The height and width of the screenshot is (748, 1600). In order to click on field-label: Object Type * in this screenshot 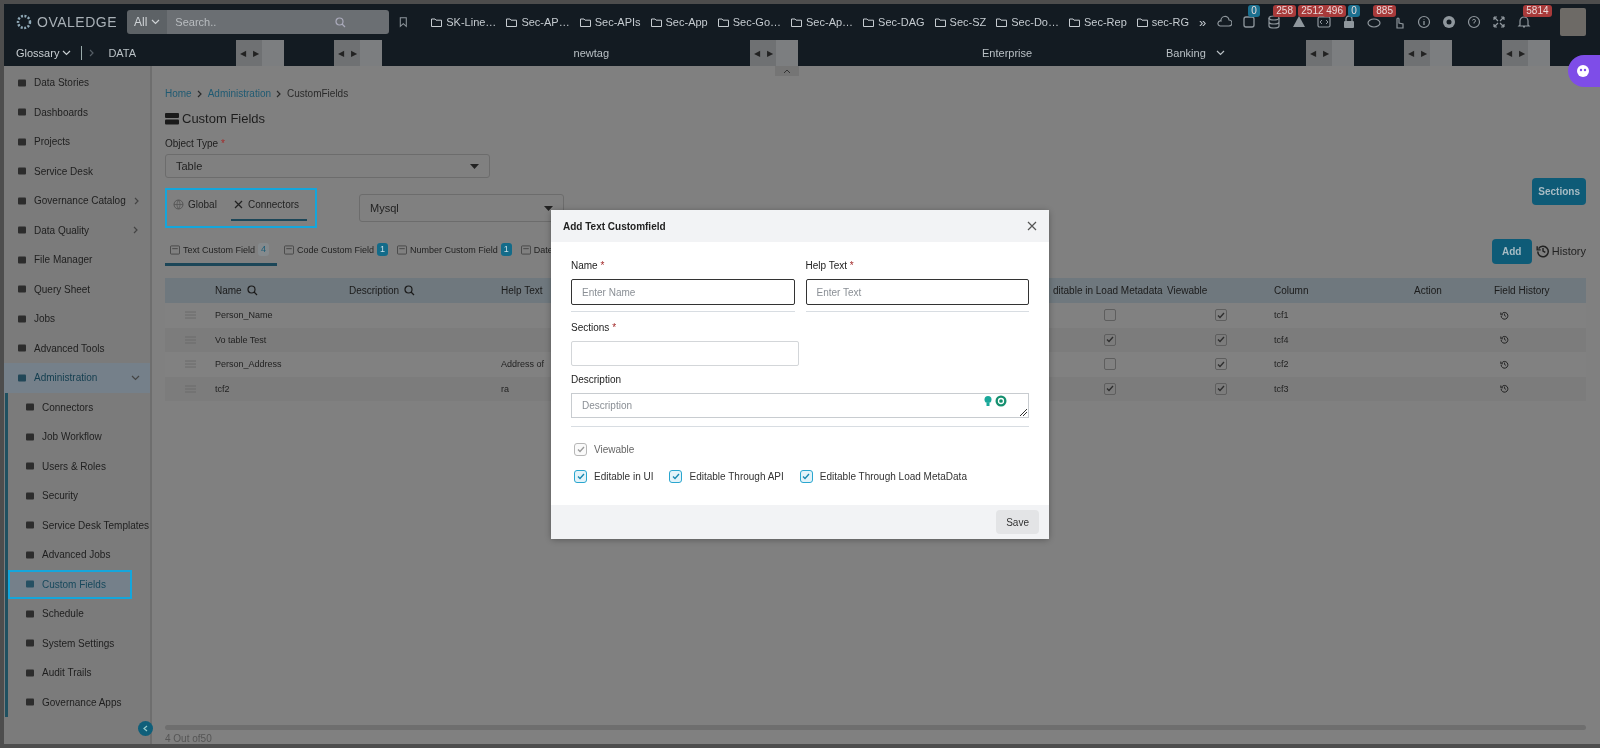, I will do `click(195, 143)`.